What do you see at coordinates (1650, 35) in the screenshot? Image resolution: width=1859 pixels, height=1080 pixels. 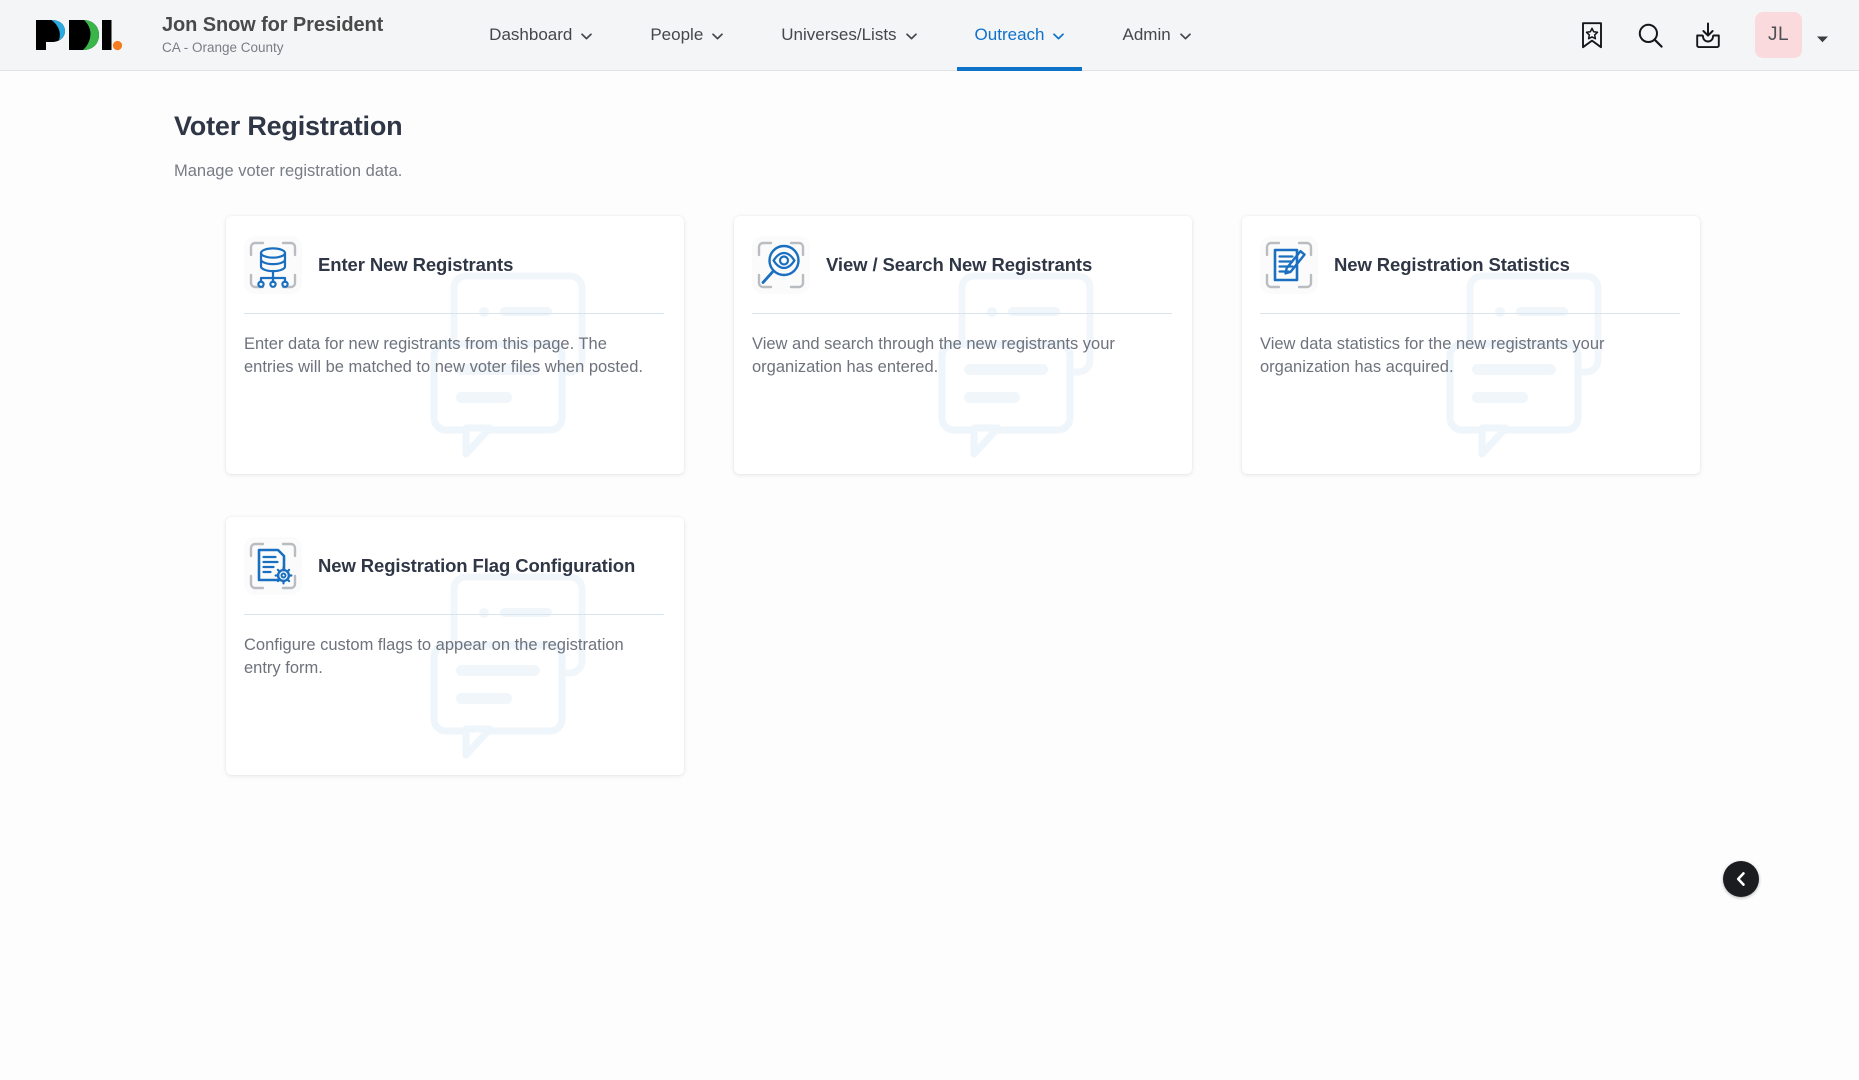 I see `search-icon` at bounding box center [1650, 35].